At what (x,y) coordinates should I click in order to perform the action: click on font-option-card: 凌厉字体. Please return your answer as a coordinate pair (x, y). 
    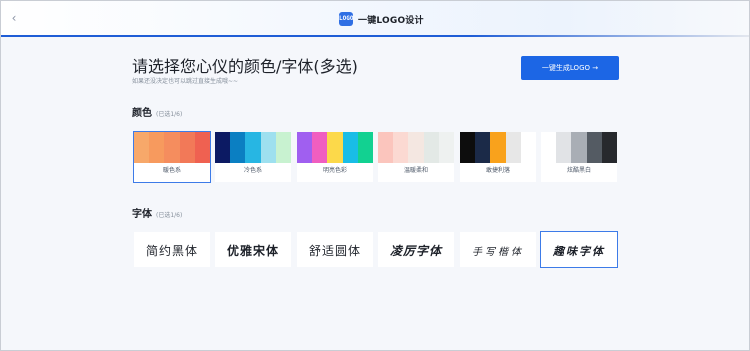
    Looking at the image, I should click on (416, 249).